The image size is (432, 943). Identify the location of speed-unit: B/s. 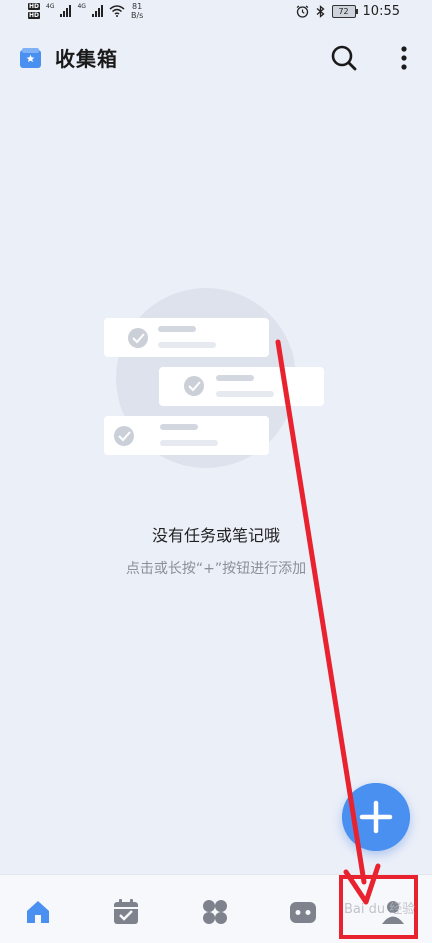
(137, 15).